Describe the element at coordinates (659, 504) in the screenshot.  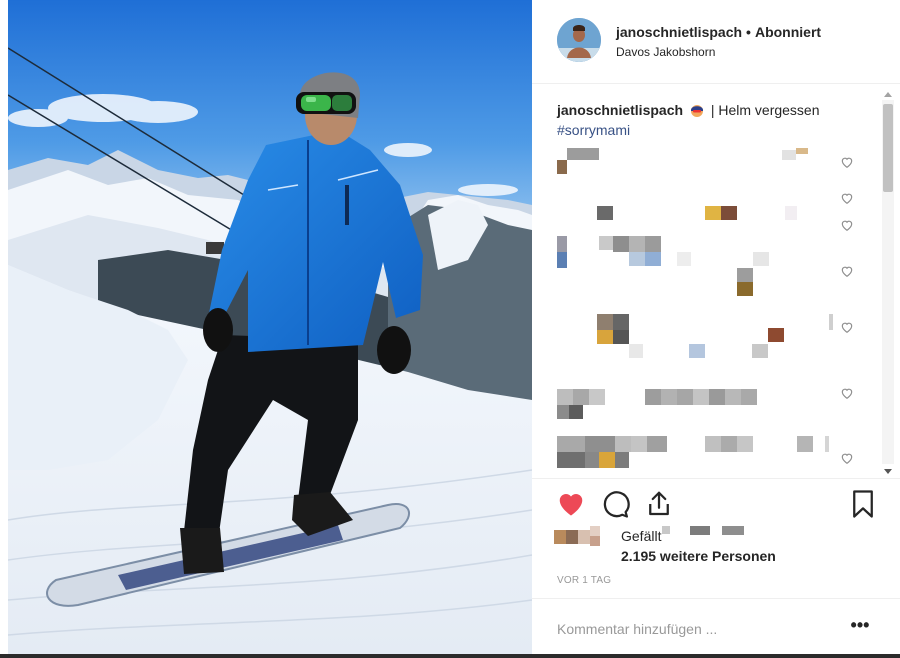
I see `share-upload-icon` at that location.